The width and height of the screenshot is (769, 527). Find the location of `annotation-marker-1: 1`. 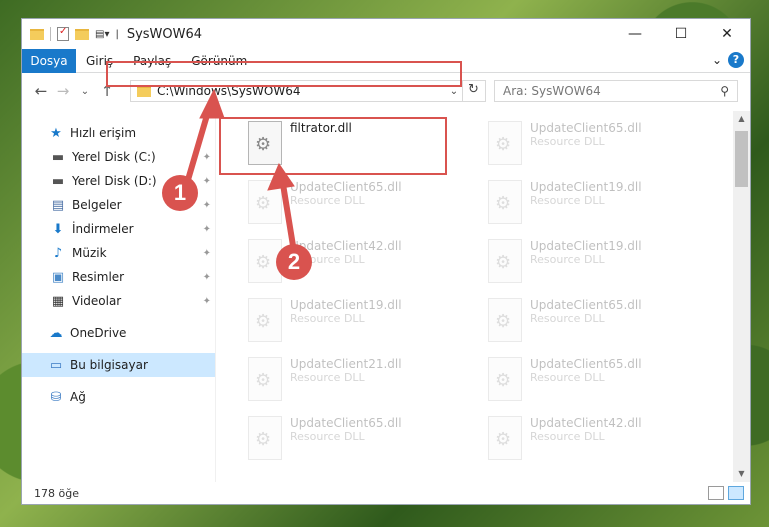

annotation-marker-1: 1 is located at coordinates (180, 193).